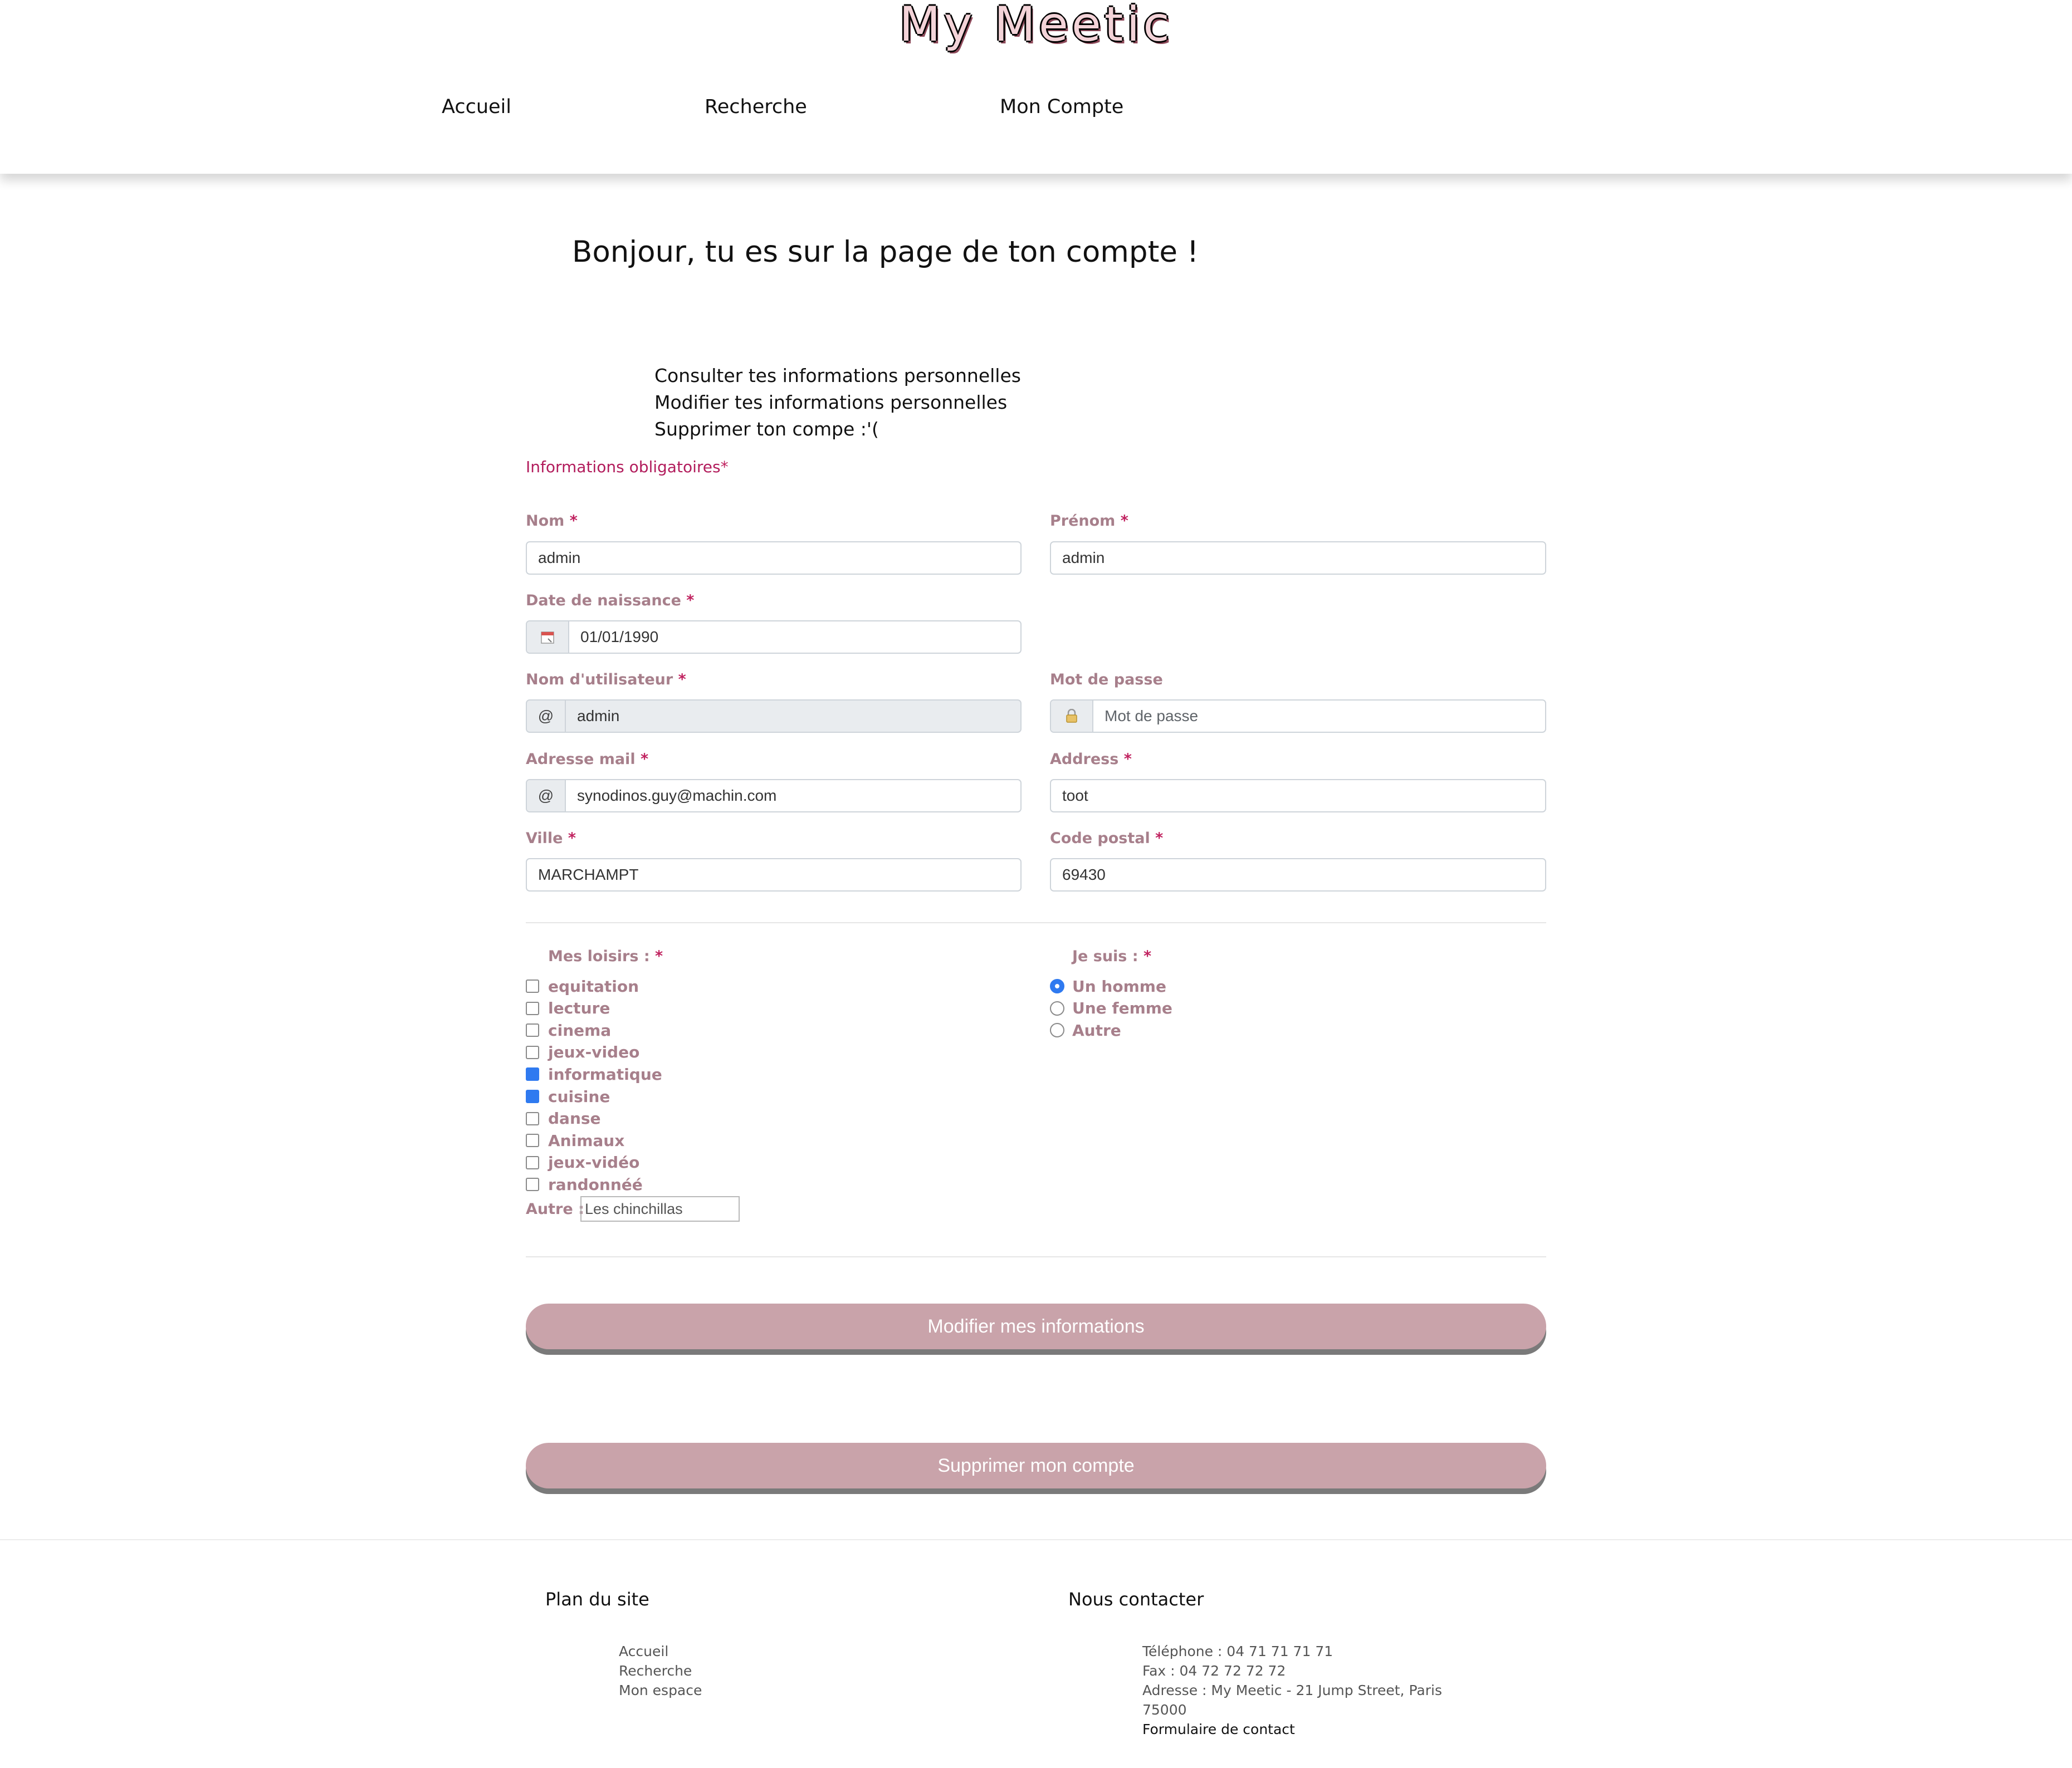  Describe the element at coordinates (1036, 1539) in the screenshot. I see `footer-divider` at that location.